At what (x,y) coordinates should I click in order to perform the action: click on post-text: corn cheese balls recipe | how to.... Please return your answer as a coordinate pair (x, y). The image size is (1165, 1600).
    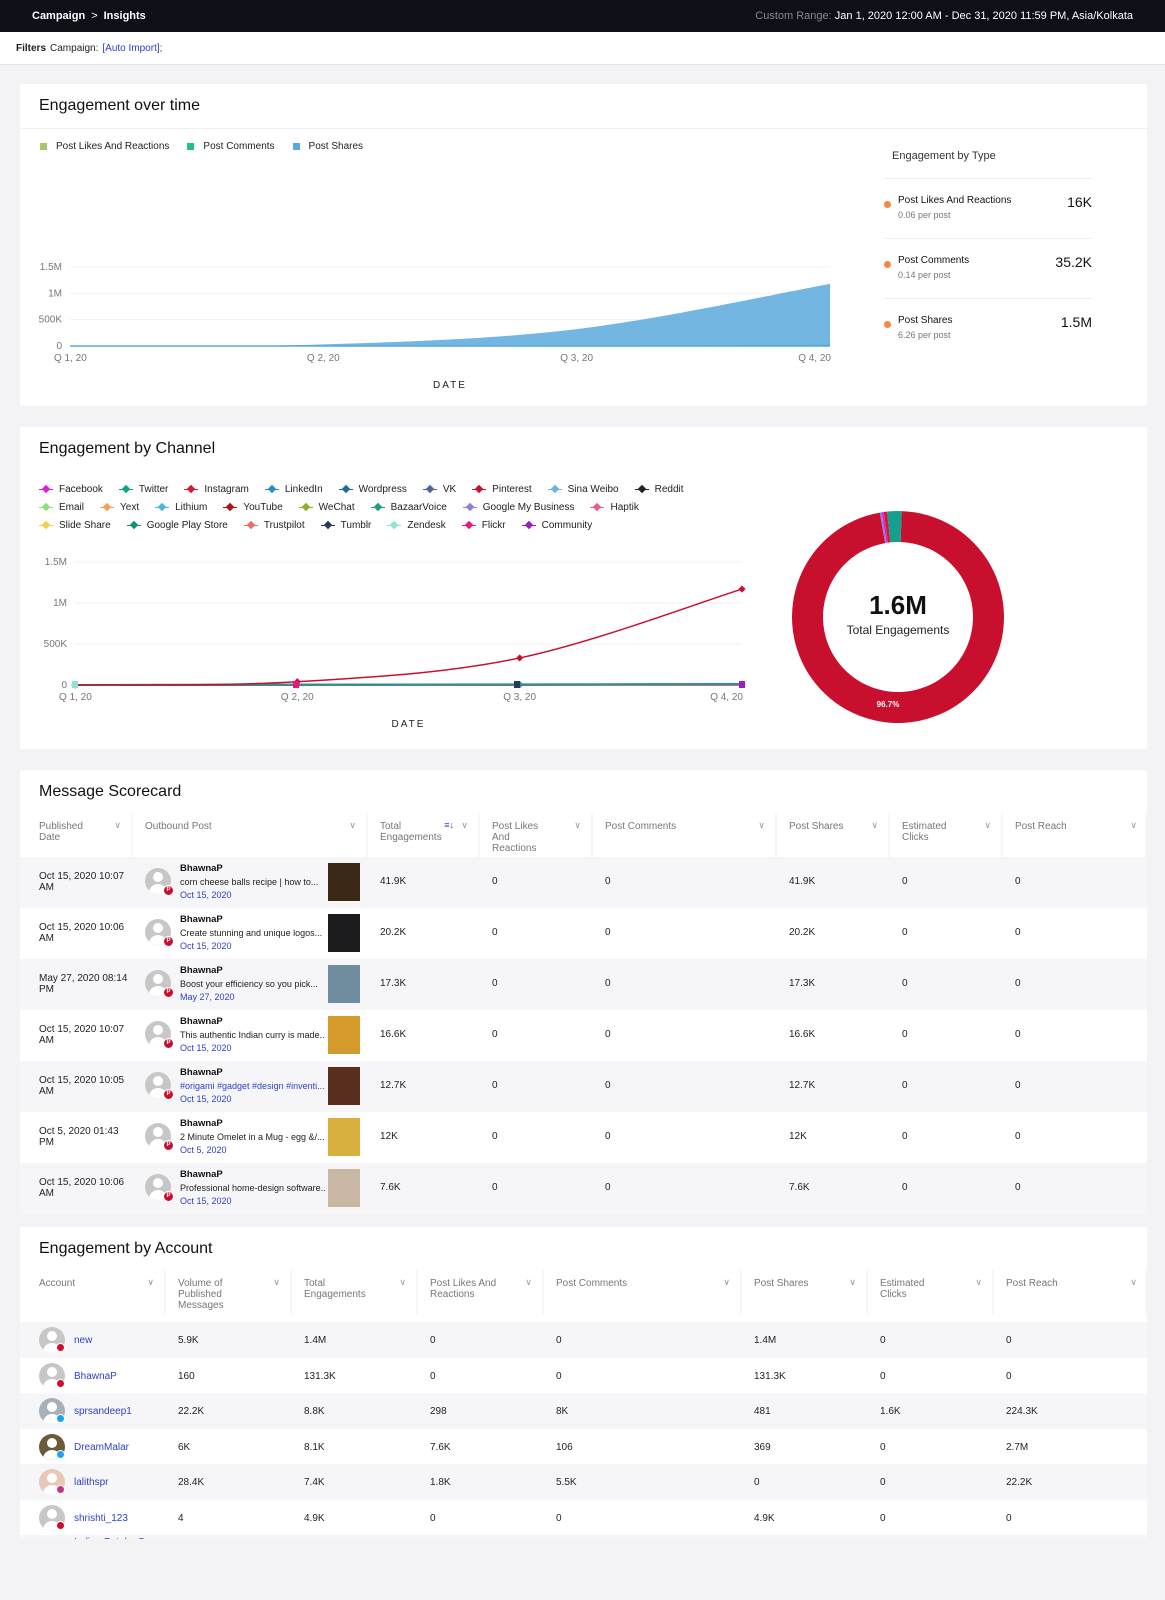
    Looking at the image, I should click on (252, 882).